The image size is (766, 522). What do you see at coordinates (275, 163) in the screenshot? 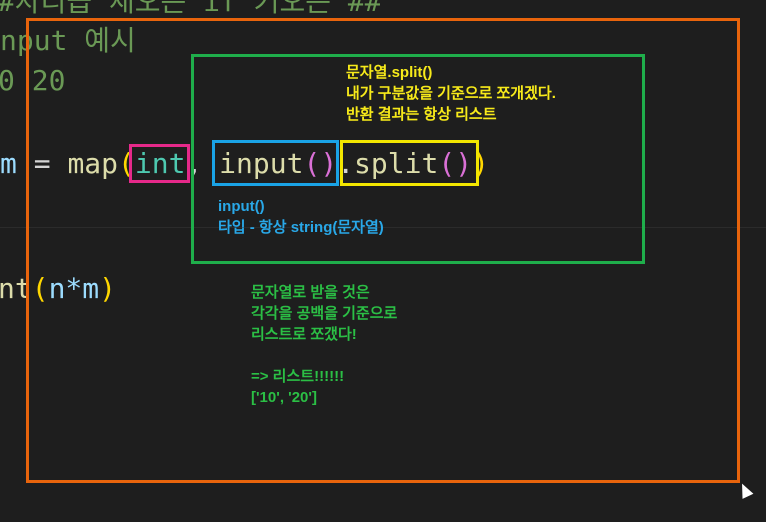
I see `blue-input-box` at bounding box center [275, 163].